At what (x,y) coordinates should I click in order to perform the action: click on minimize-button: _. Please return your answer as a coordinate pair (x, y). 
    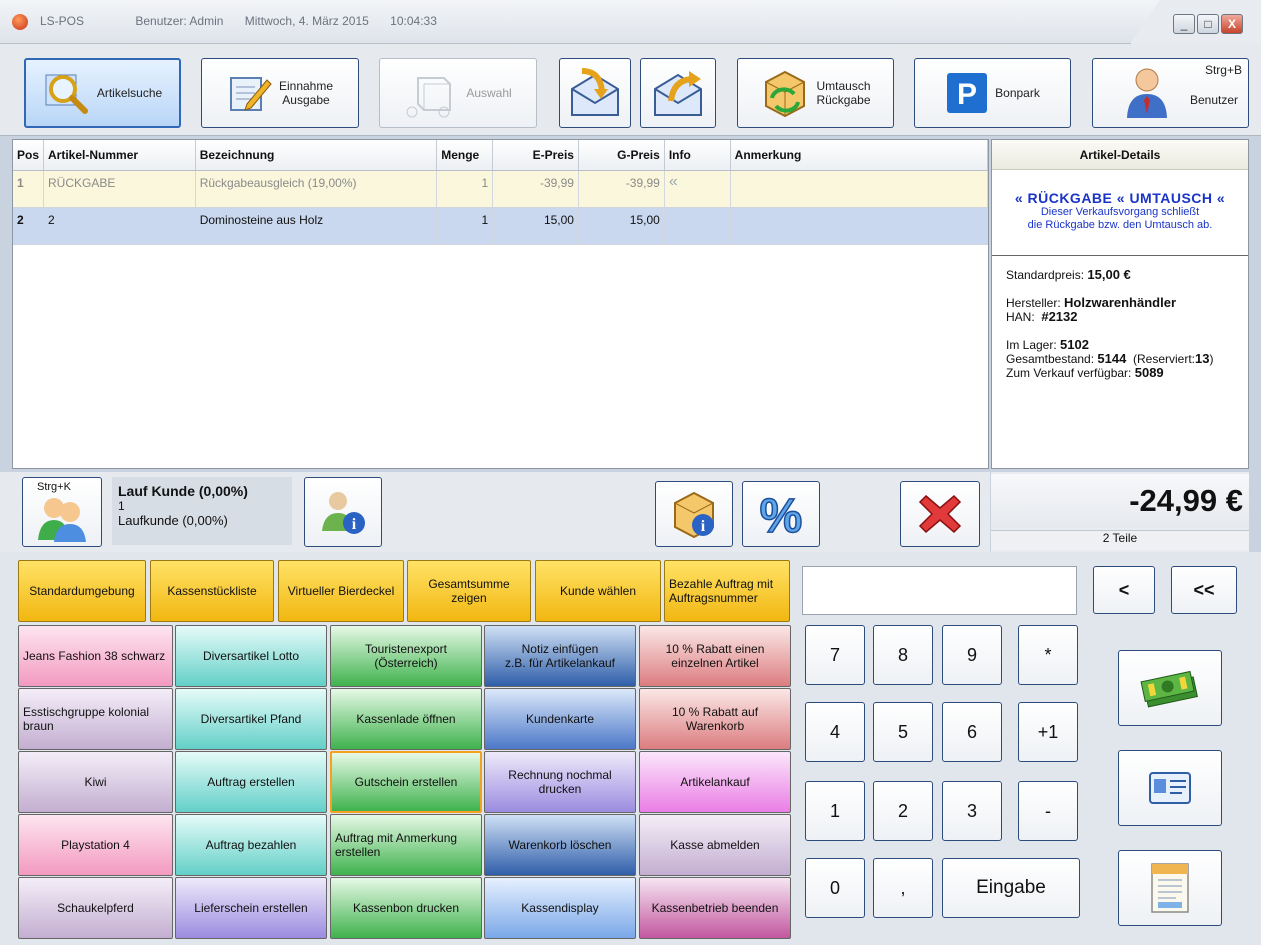
    Looking at the image, I should click on (1184, 24).